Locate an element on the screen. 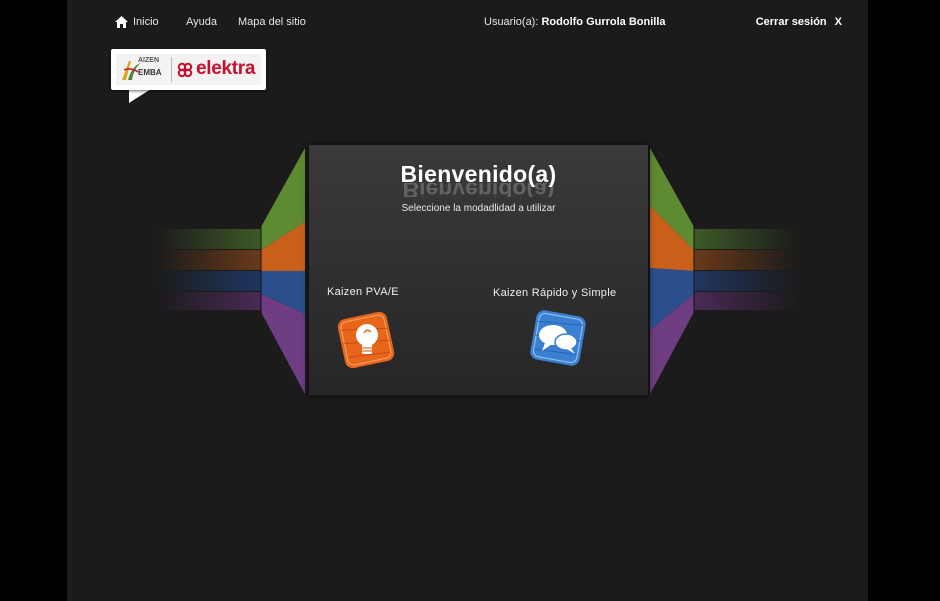 The image size is (940, 601). option-kaizen-rapido-label: Kaizen Rápido y Simple is located at coordinates (554, 293).